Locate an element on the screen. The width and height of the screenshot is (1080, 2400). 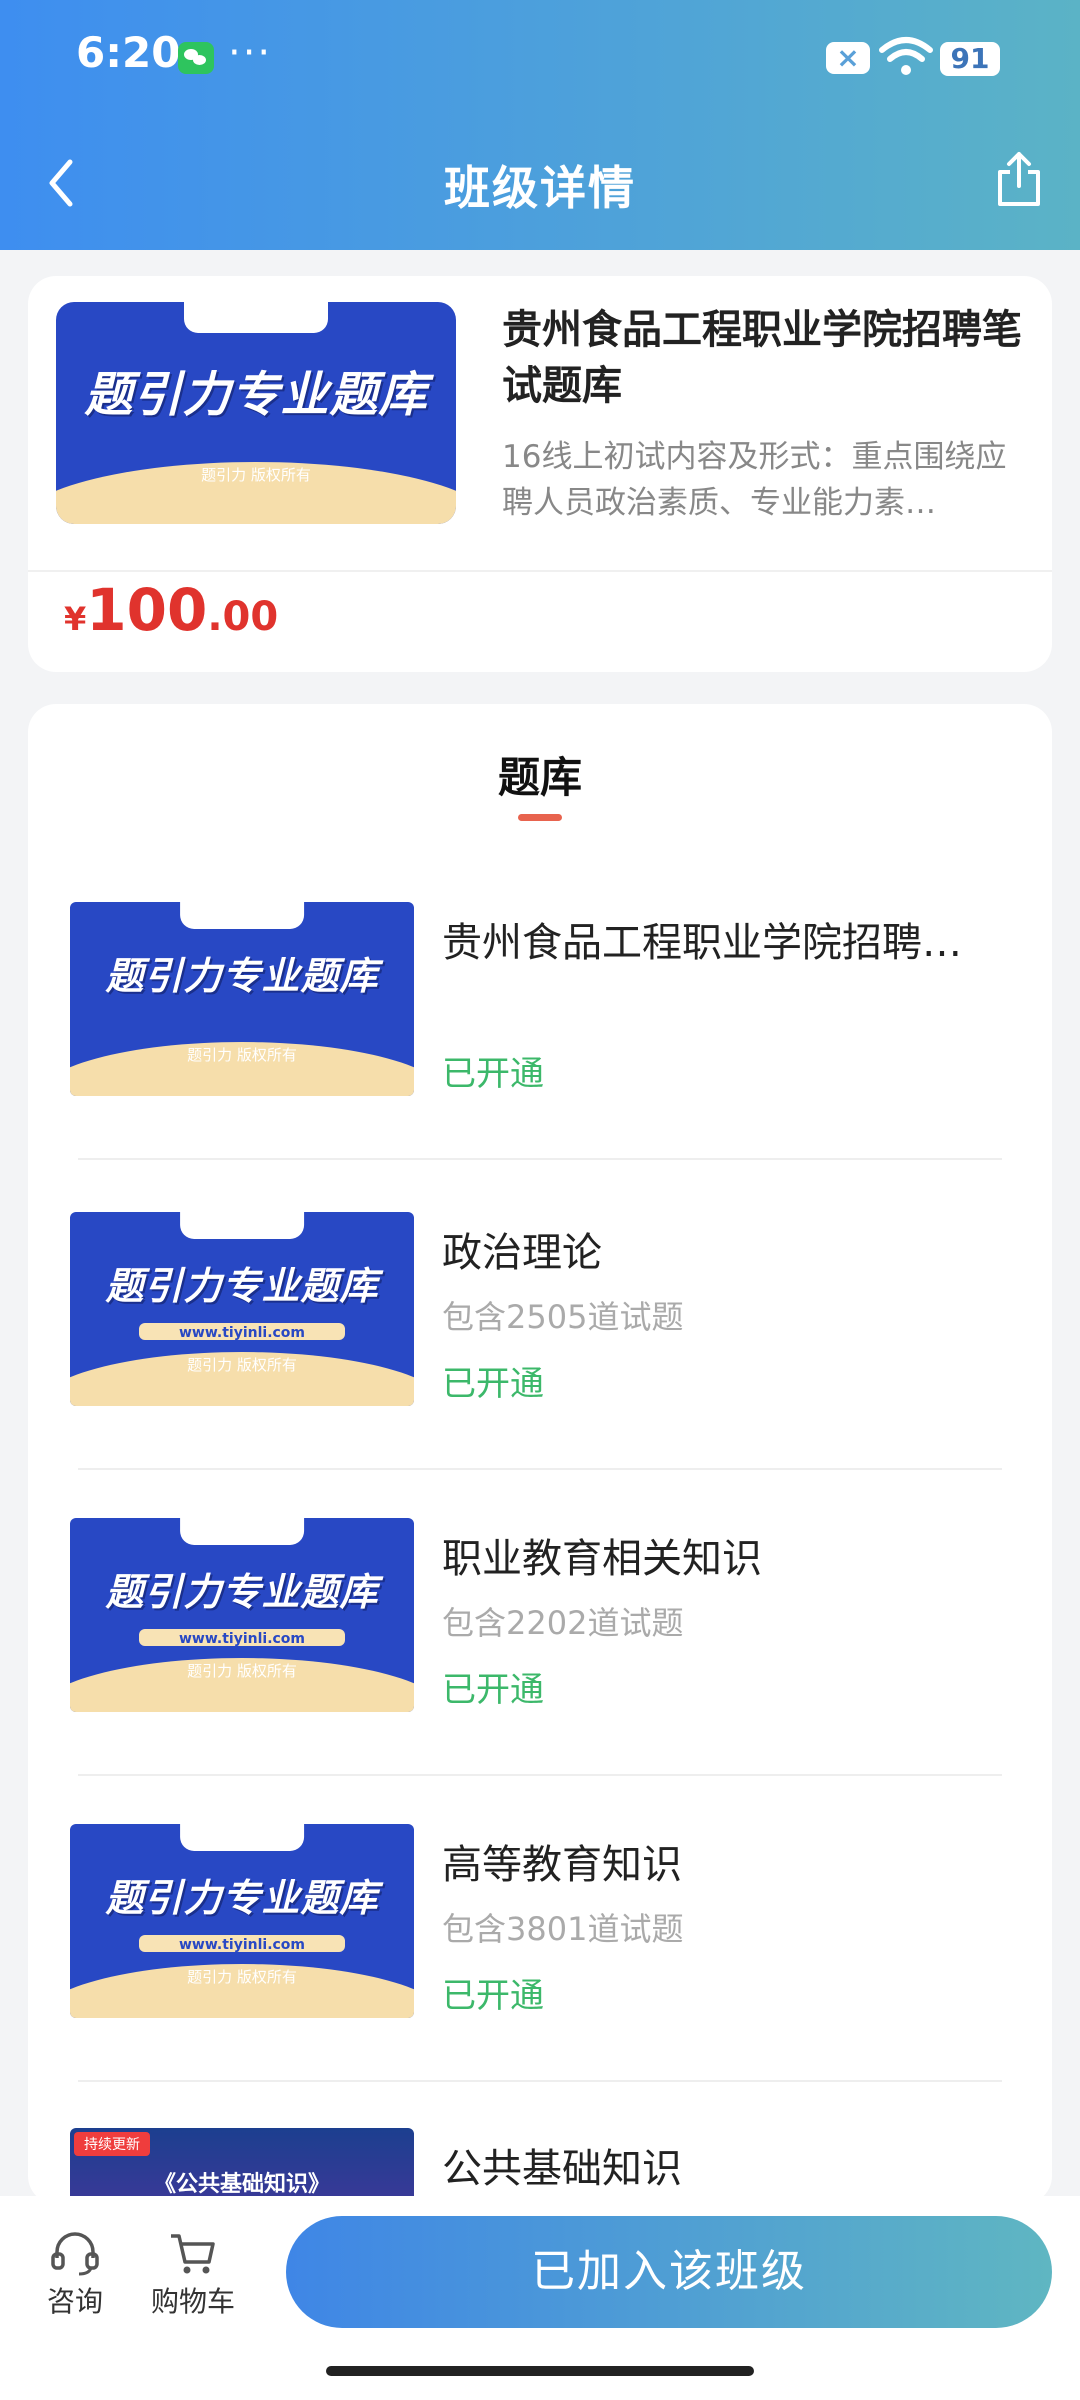
wechat-icon is located at coordinates (196, 58).